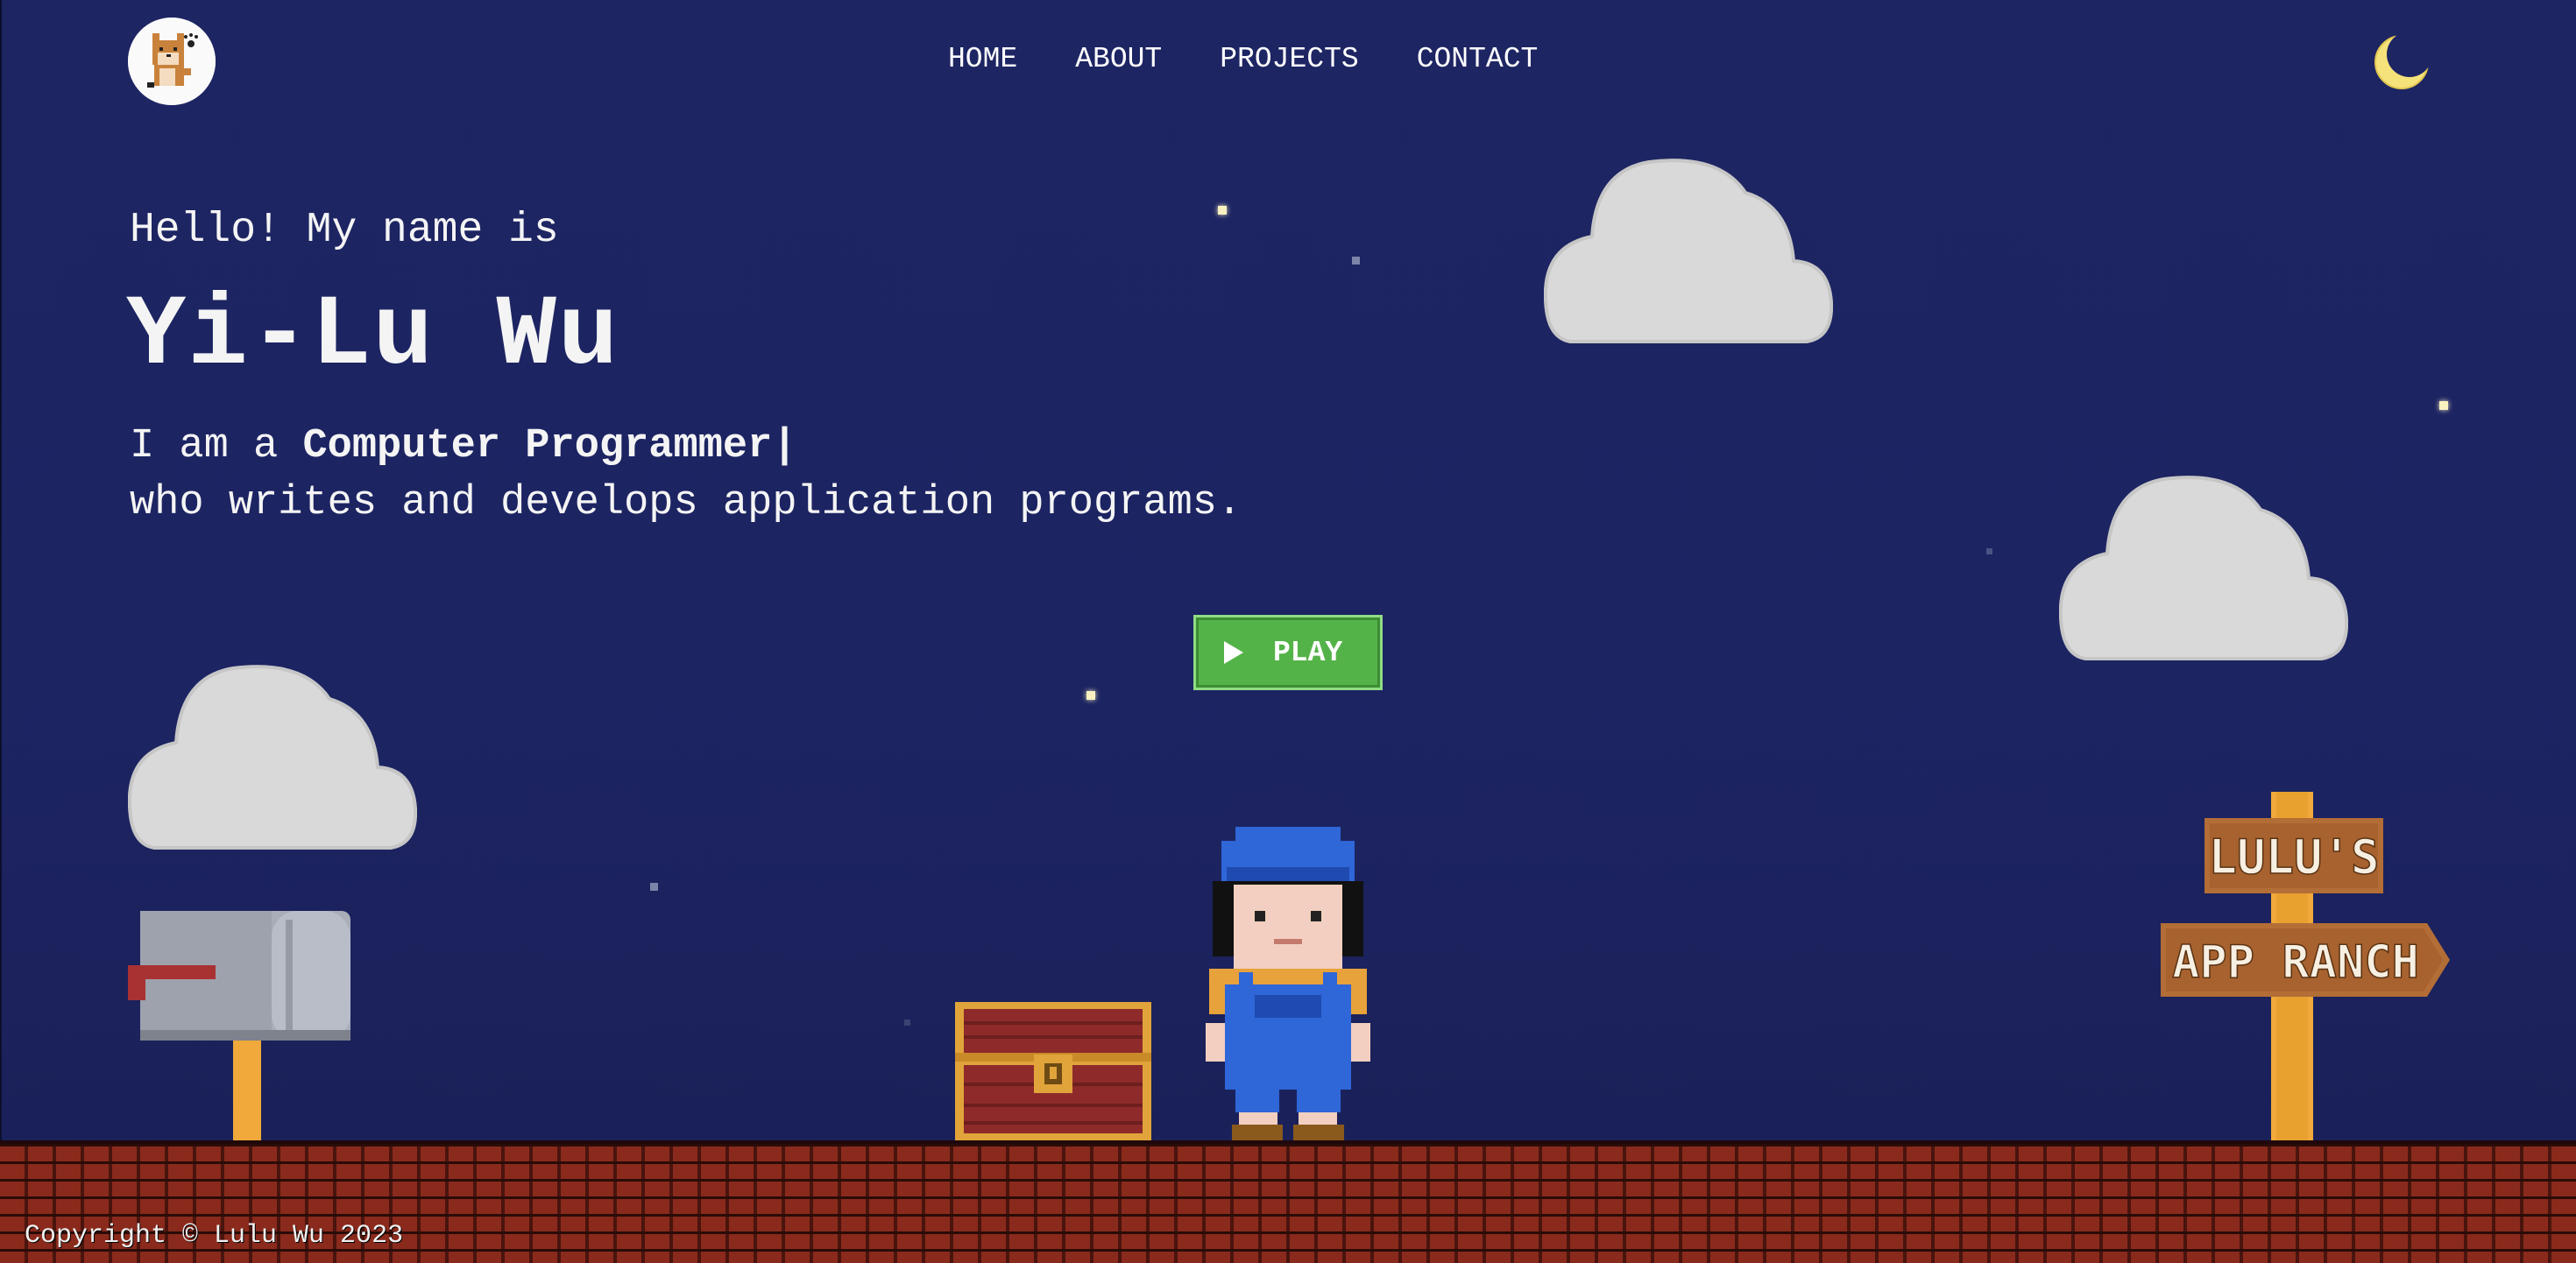 The height and width of the screenshot is (1263, 2576). I want to click on nav-about: ABOUT, so click(1118, 60).